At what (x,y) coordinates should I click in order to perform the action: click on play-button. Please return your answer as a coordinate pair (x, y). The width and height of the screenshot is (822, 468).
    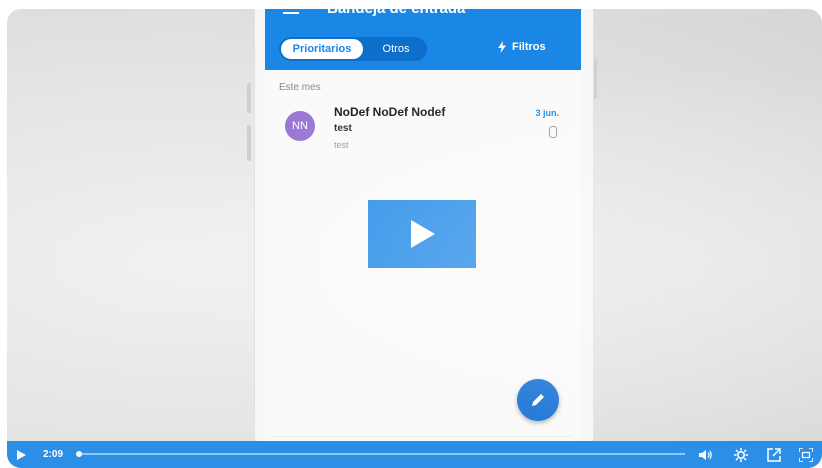
    Looking at the image, I should click on (422, 234).